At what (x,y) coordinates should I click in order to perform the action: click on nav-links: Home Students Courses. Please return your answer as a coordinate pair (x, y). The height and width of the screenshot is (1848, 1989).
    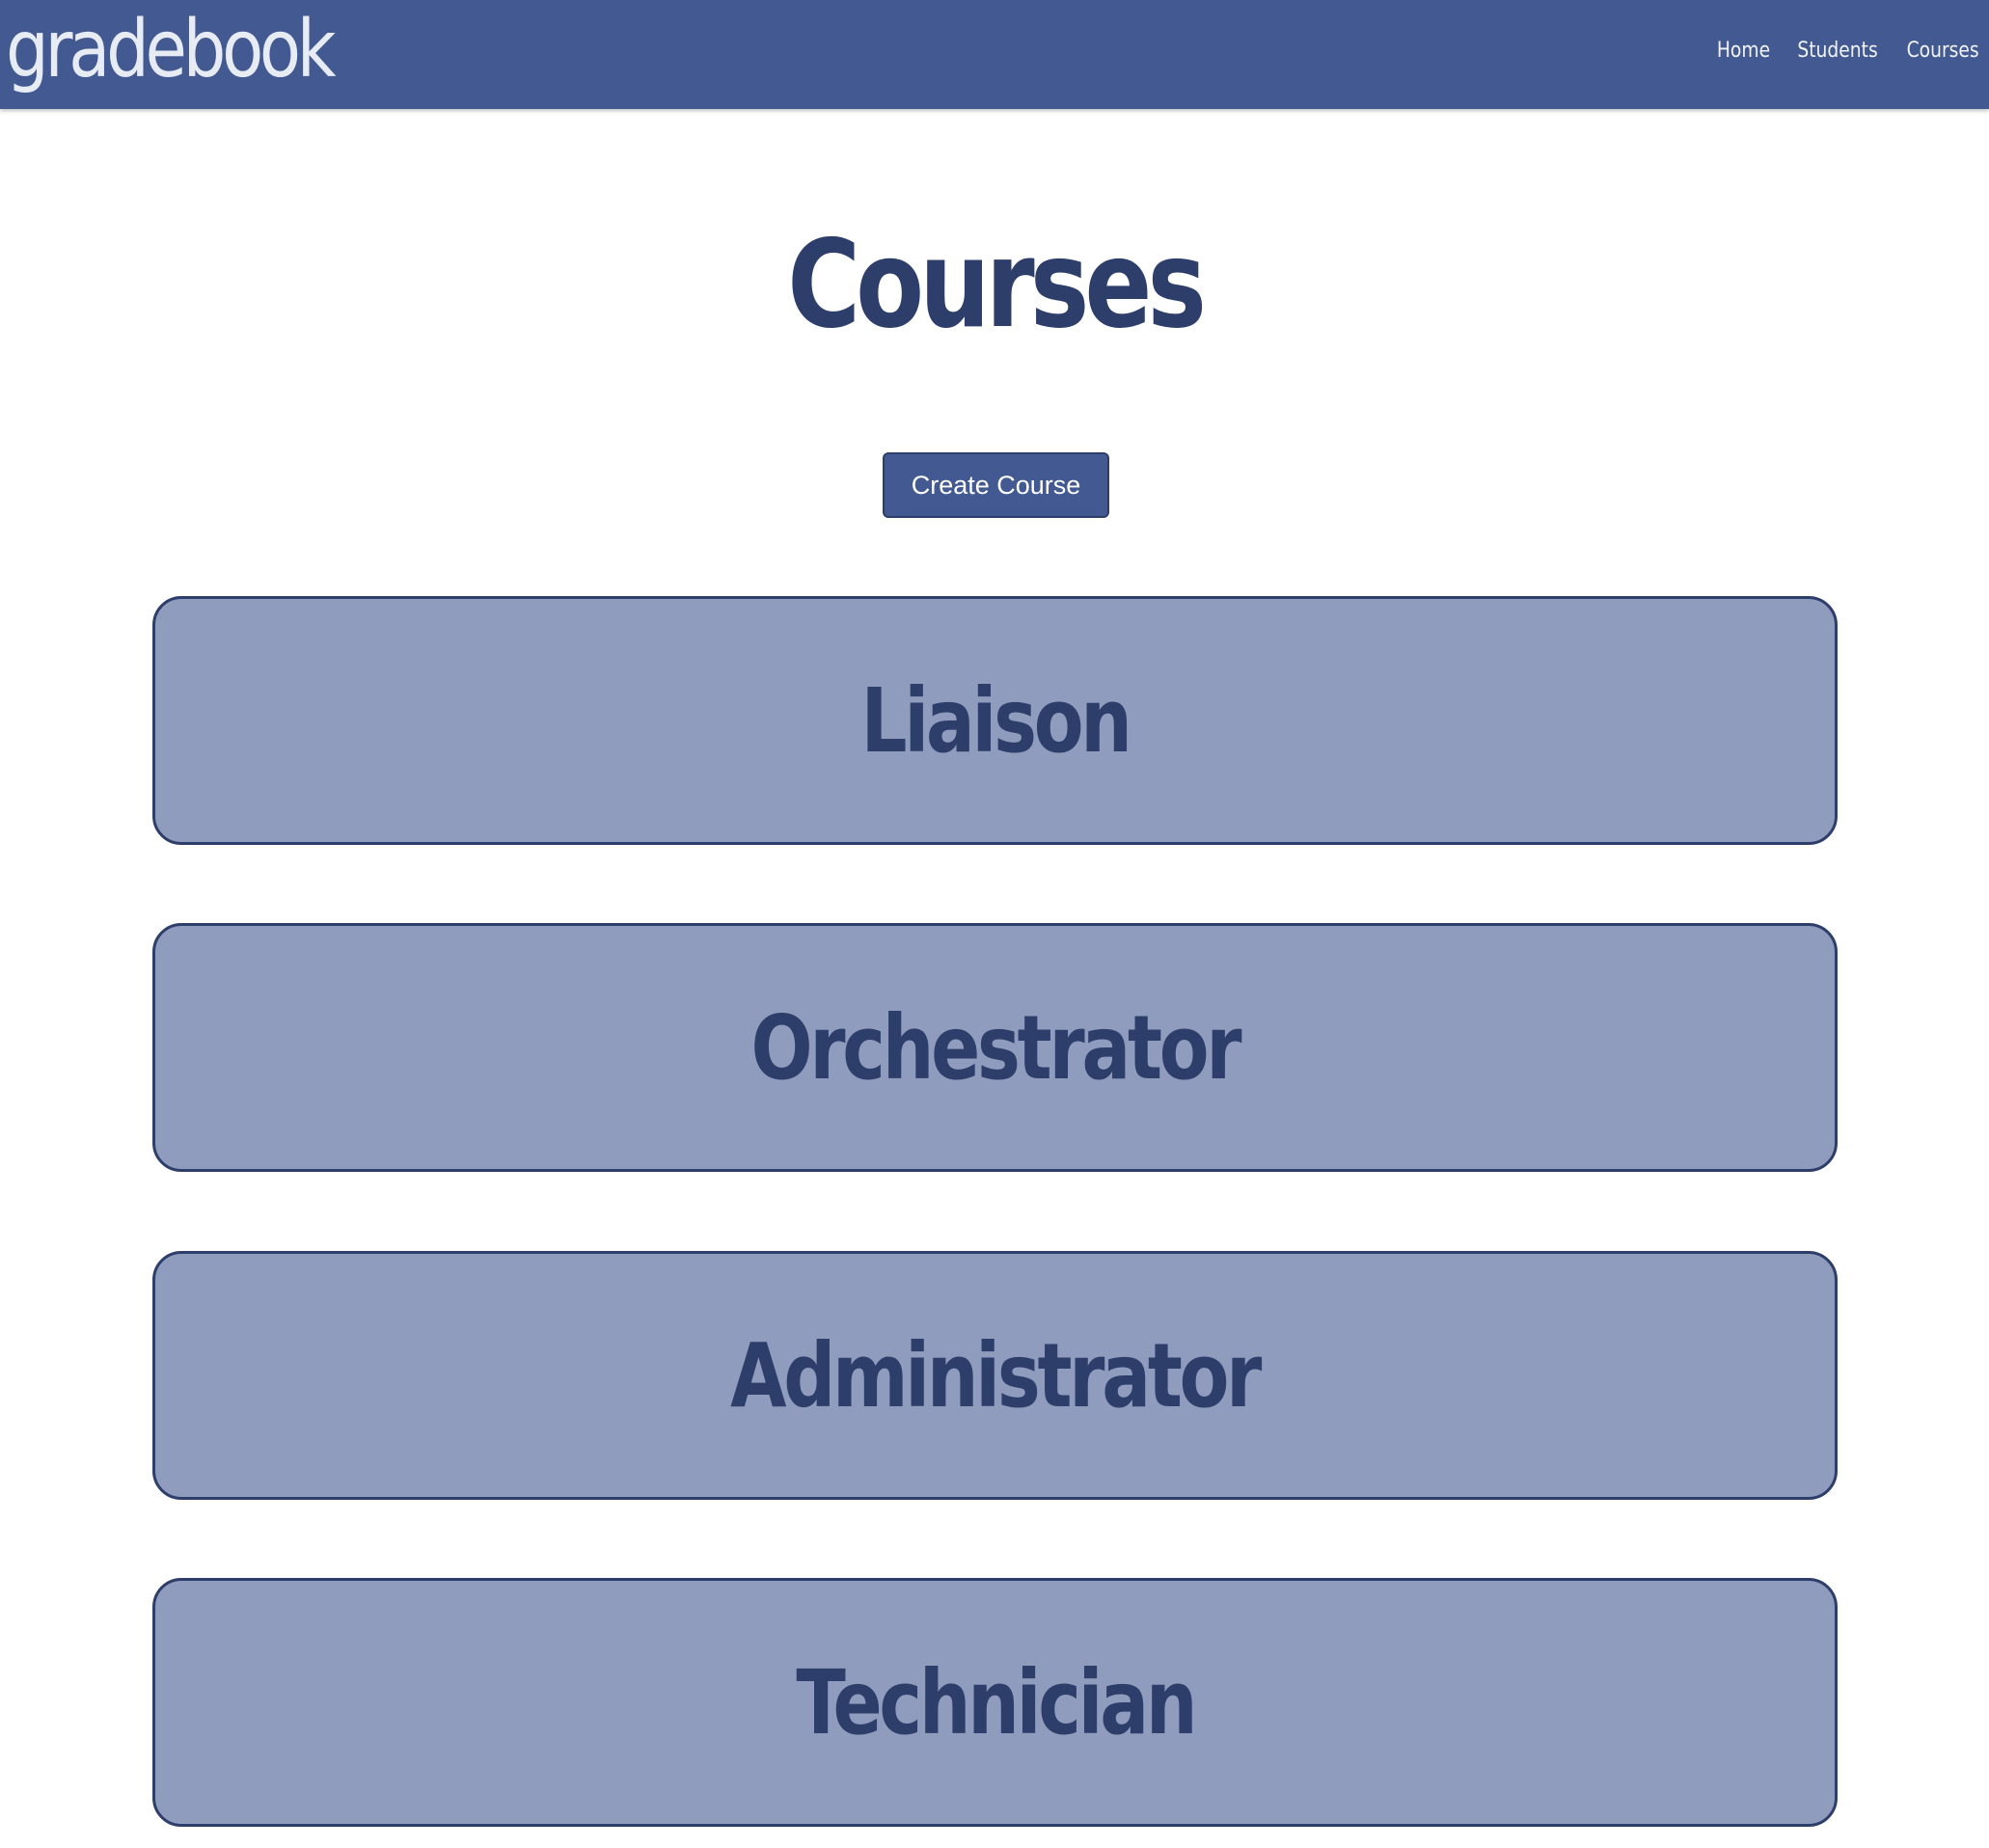
    Looking at the image, I should click on (1849, 50).